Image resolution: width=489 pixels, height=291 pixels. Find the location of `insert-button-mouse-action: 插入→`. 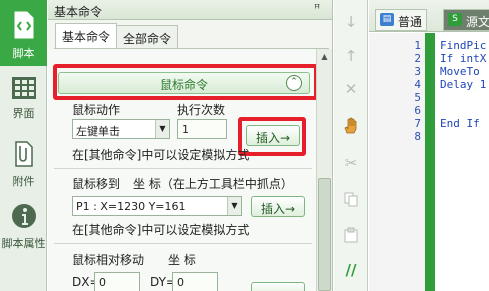

insert-button-mouse-action: 插入→ is located at coordinates (273, 135).